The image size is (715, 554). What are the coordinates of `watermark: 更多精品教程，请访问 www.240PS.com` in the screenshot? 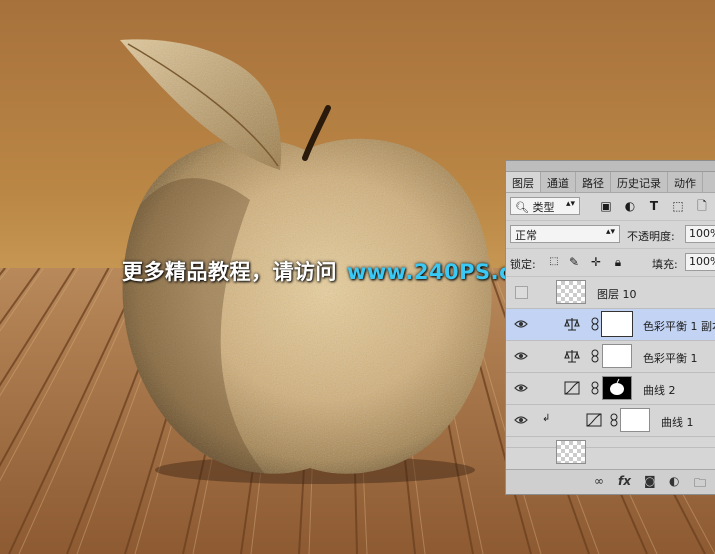 It's located at (335, 271).